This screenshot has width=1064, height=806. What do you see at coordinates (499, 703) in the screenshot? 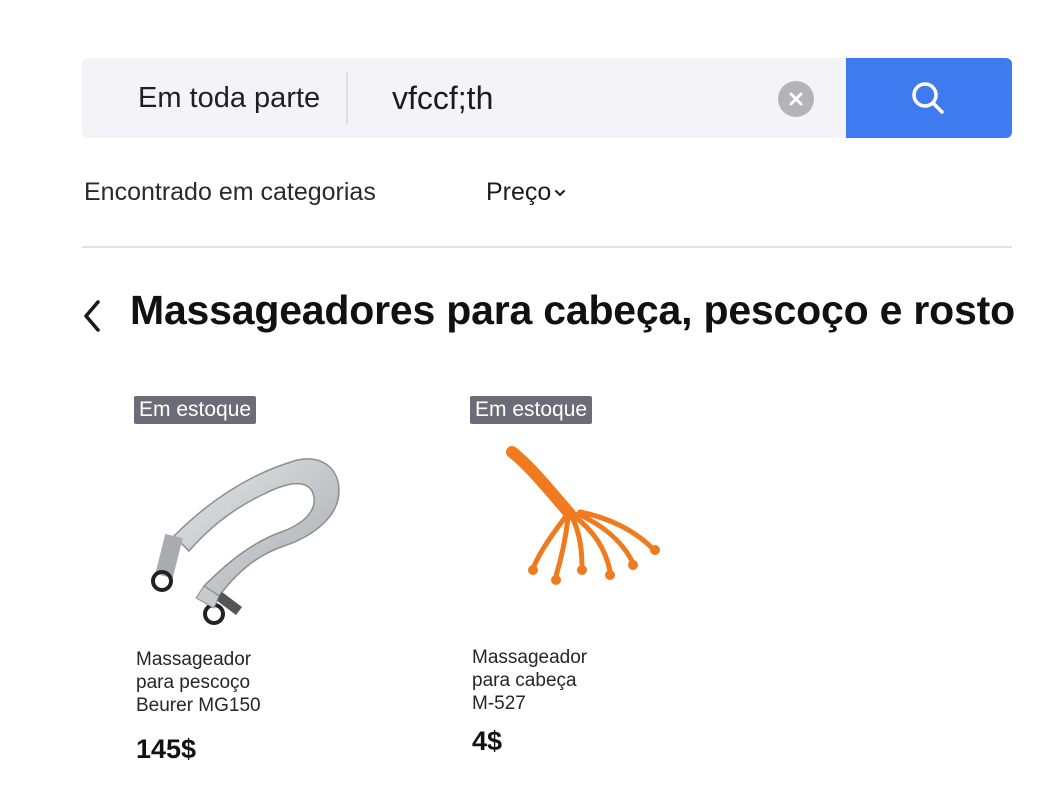
I see `product-name-line: M-527` at bounding box center [499, 703].